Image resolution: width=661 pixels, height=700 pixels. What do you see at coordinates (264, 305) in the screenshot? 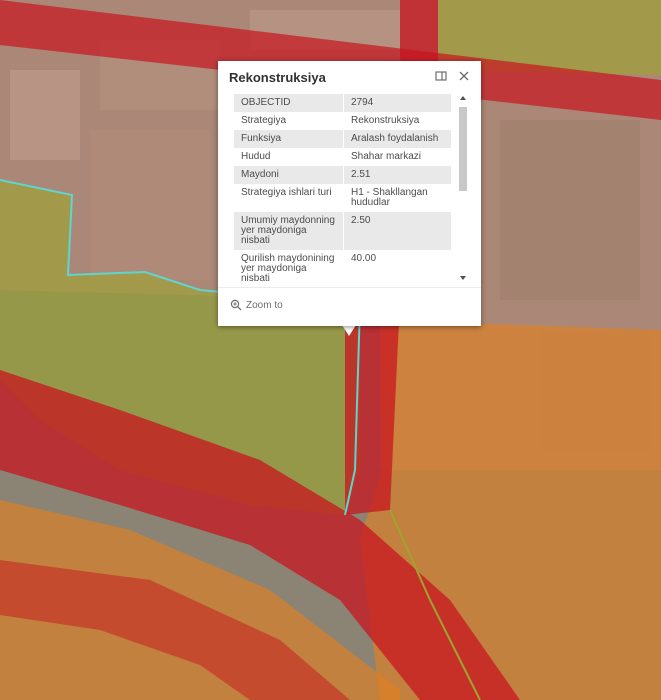
I see `zoom-to-label: Zoom to` at bounding box center [264, 305].